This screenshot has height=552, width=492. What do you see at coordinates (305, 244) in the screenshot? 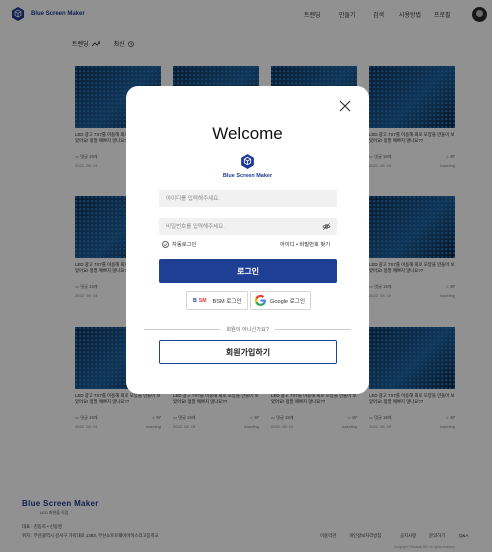
I see `find-account-link: 아이디 • 비밀번호 찾기` at bounding box center [305, 244].